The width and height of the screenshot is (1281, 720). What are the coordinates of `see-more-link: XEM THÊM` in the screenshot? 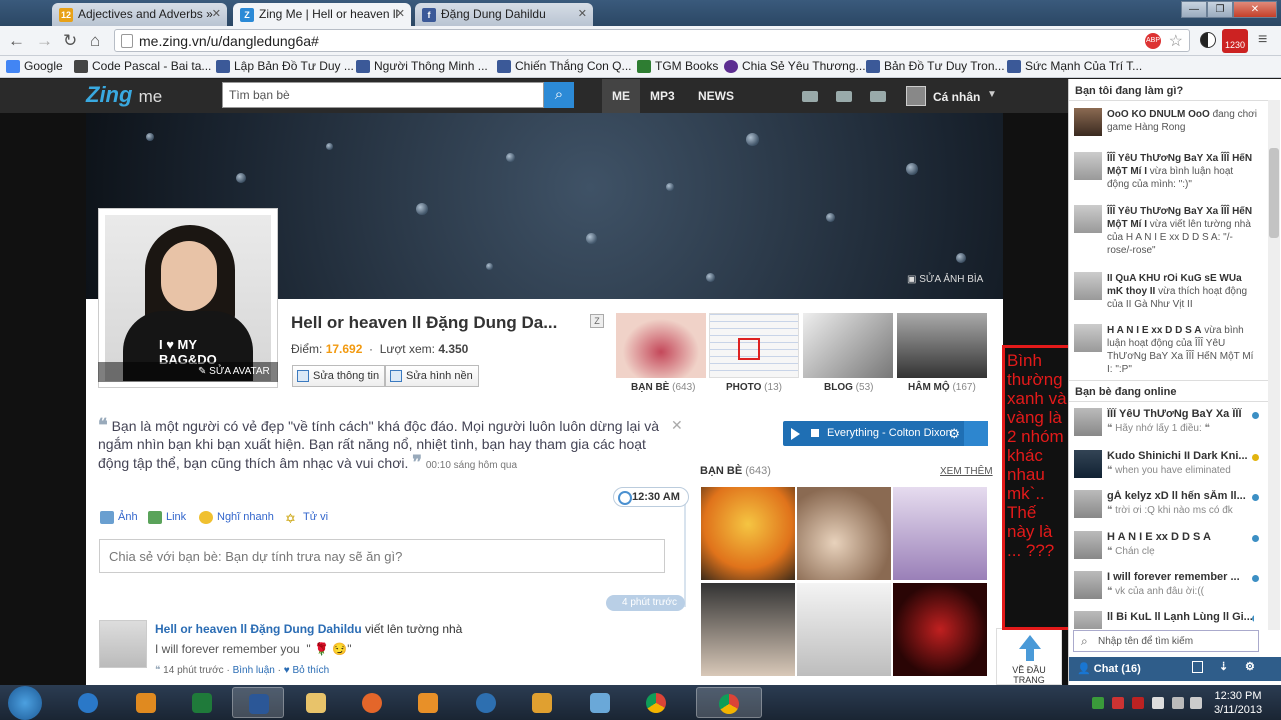 It's located at (966, 471).